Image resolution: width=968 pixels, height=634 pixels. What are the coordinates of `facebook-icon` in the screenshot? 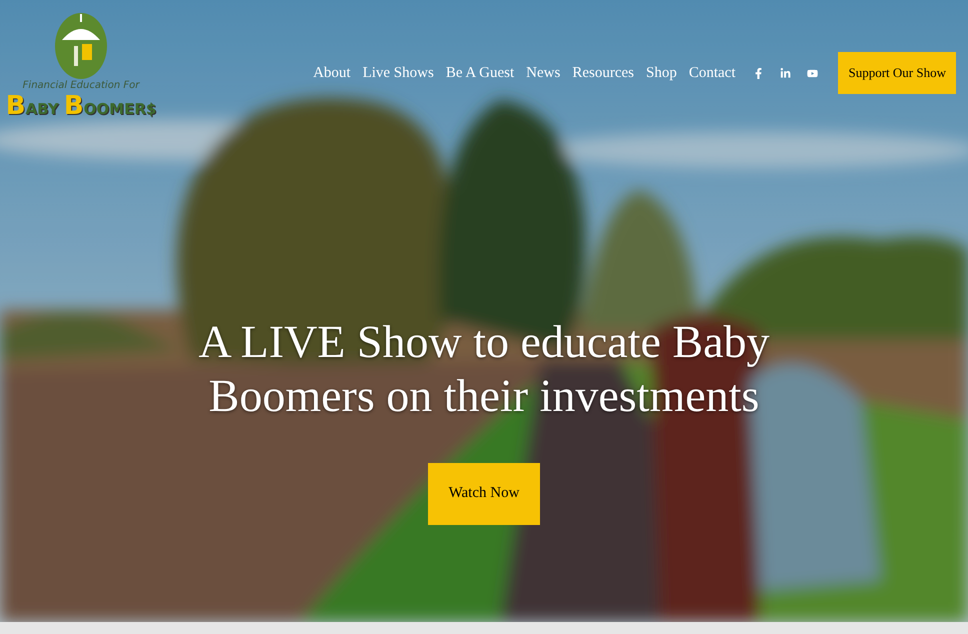 It's located at (758, 73).